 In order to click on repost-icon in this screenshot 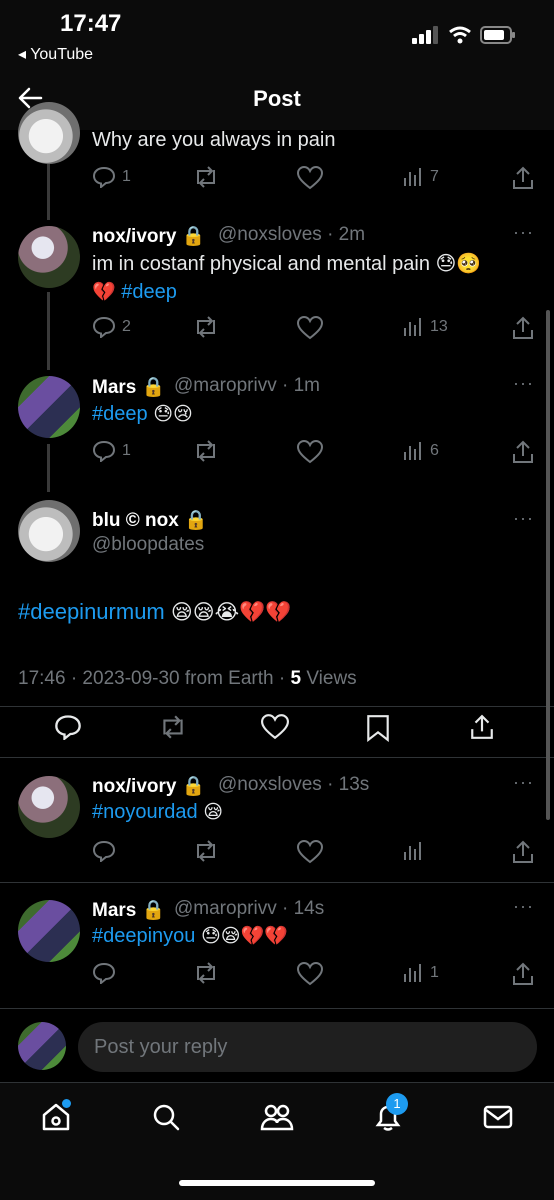, I will do `click(206, 451)`.